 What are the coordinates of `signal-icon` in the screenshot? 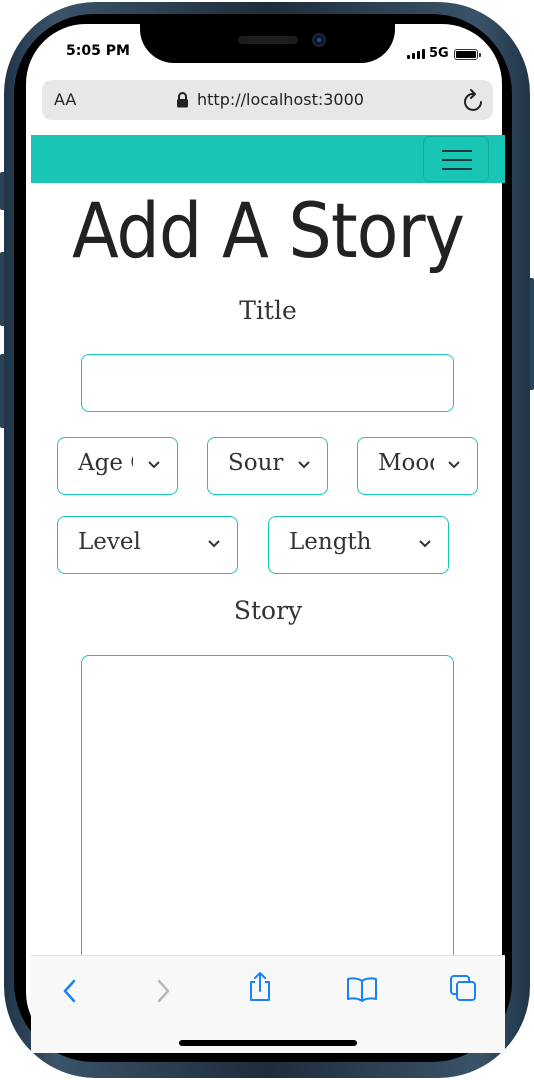 It's located at (416, 54).